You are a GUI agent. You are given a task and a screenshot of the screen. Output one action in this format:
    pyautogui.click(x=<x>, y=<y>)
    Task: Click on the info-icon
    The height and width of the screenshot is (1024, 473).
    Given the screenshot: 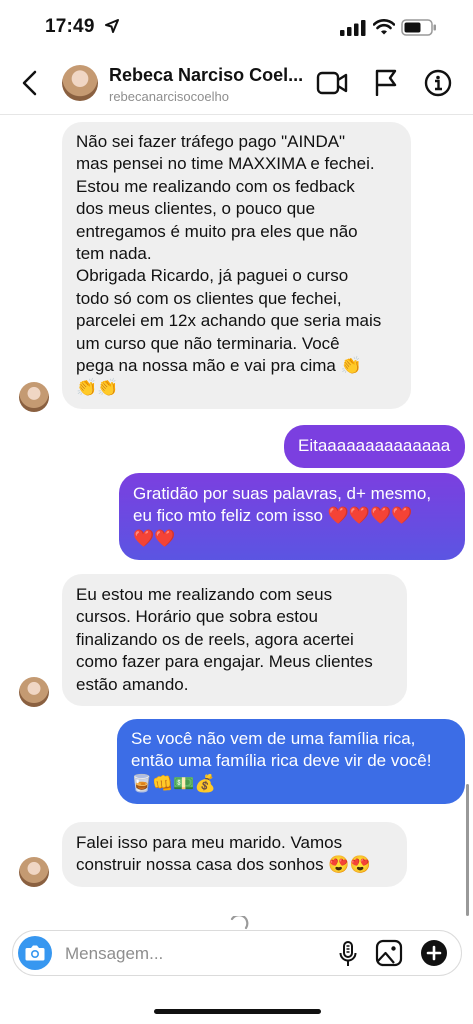 What is the action you would take?
    pyautogui.click(x=438, y=83)
    